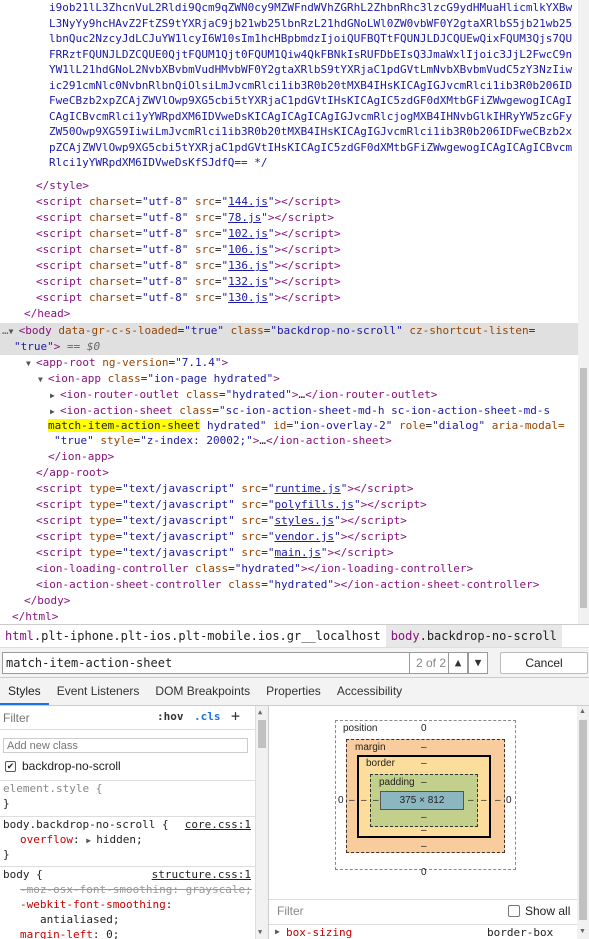 This screenshot has width=589, height=939. I want to click on box-model-content-size: 375 × 812, so click(422, 800).